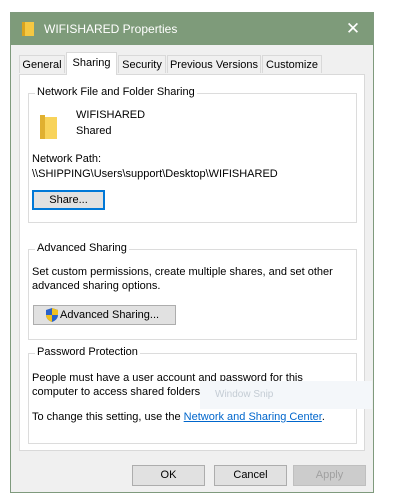 The image size is (403, 501). I want to click on network-sharing-title: Network File and Folder Sharing, so click(116, 92).